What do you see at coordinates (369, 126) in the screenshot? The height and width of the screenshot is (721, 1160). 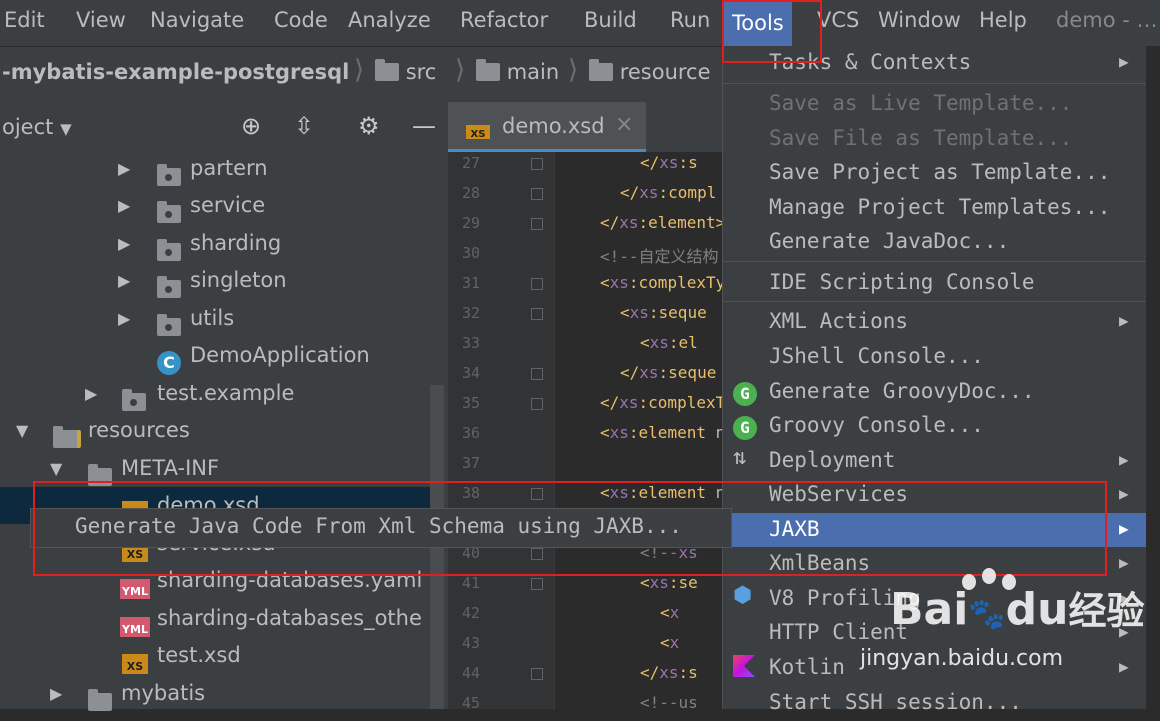 I see `gear-icon: ⚙` at bounding box center [369, 126].